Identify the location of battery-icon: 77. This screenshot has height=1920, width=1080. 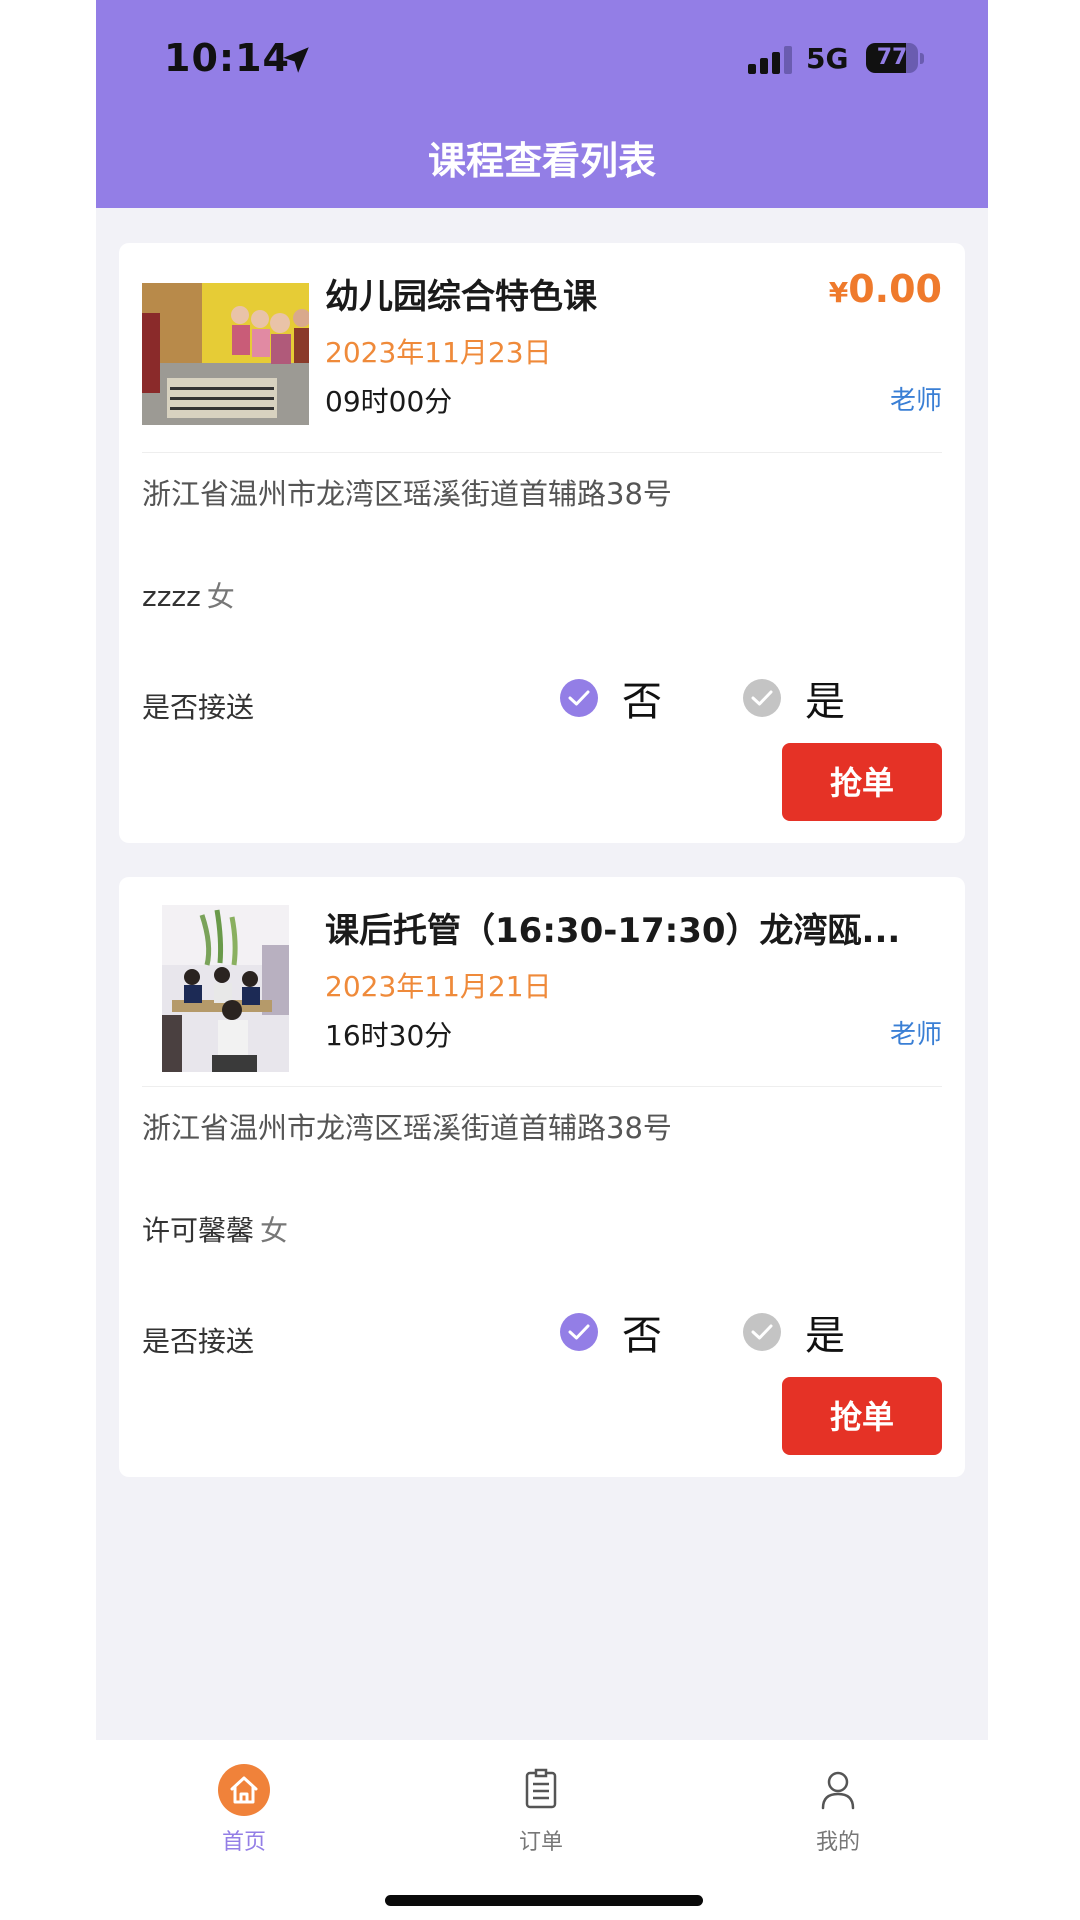
(895, 59).